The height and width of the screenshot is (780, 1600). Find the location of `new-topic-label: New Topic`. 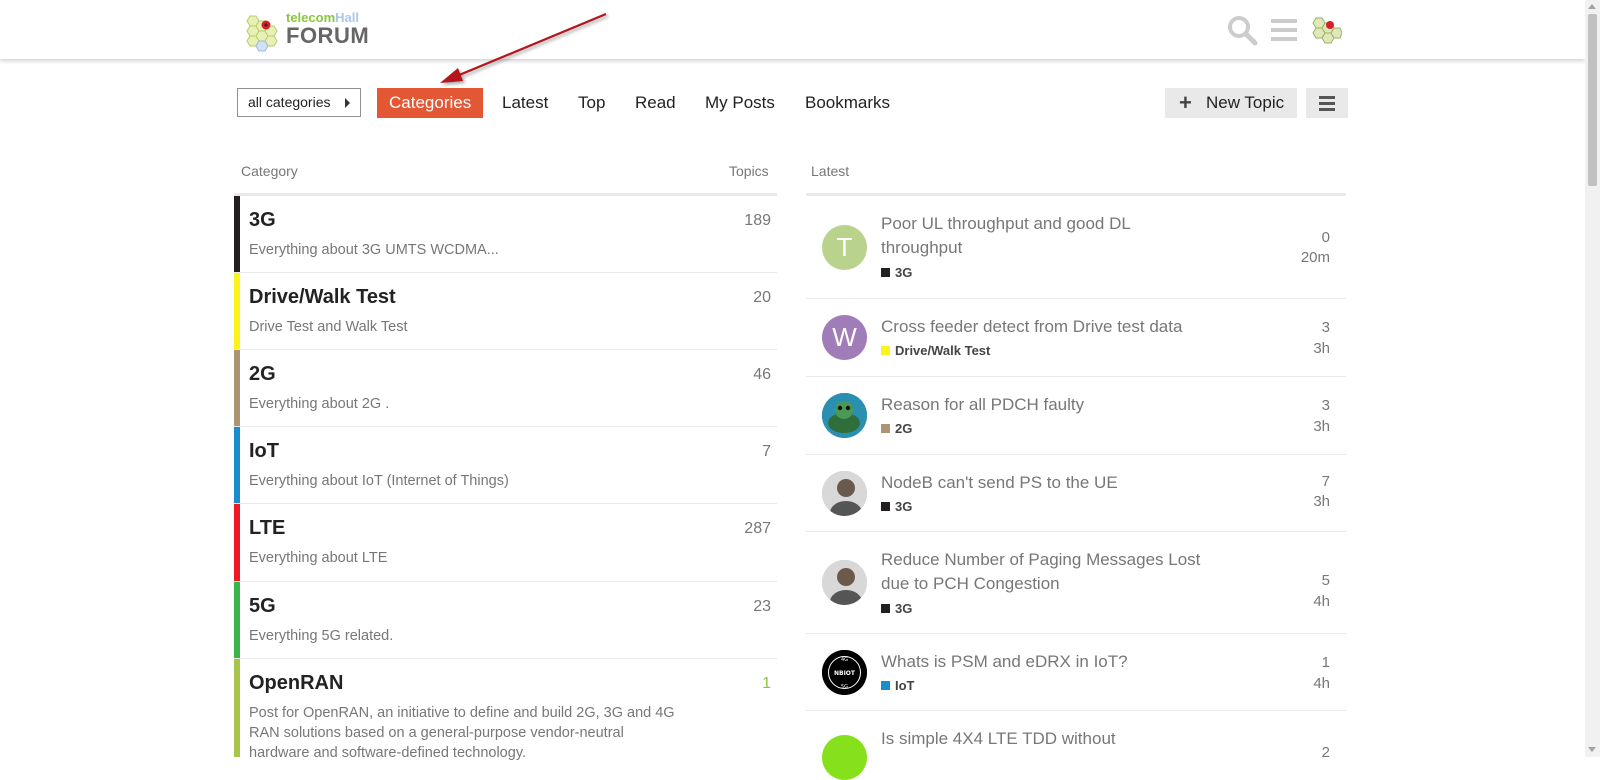

new-topic-label: New Topic is located at coordinates (1245, 102).